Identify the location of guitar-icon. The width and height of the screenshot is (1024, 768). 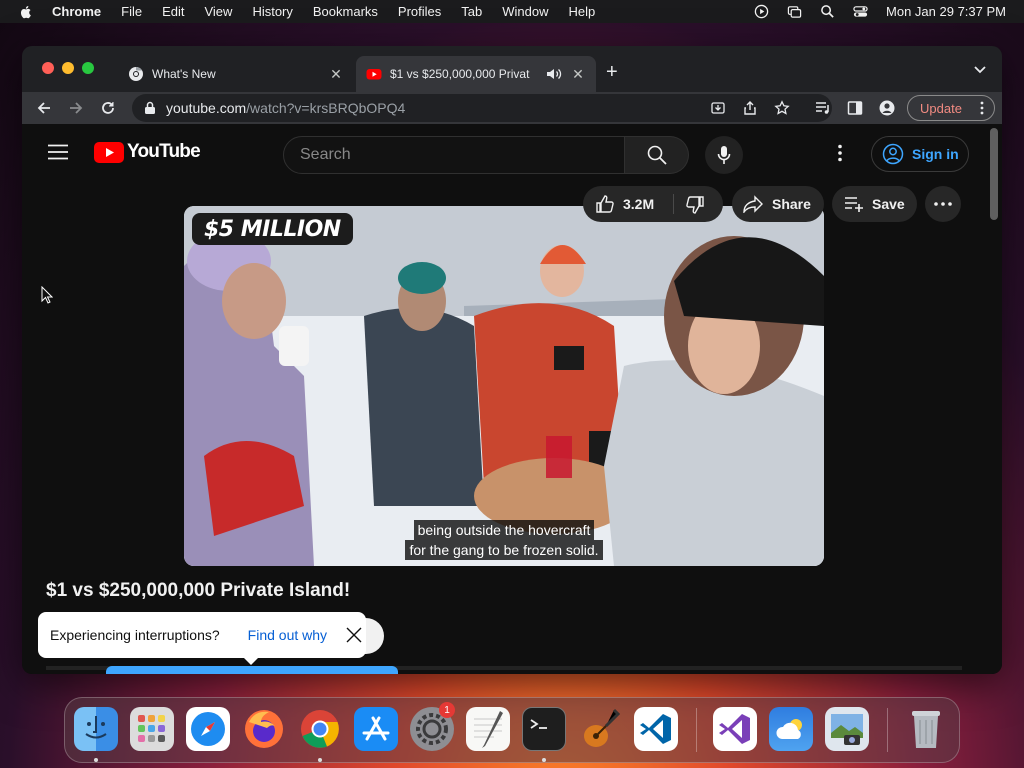
(602, 727).